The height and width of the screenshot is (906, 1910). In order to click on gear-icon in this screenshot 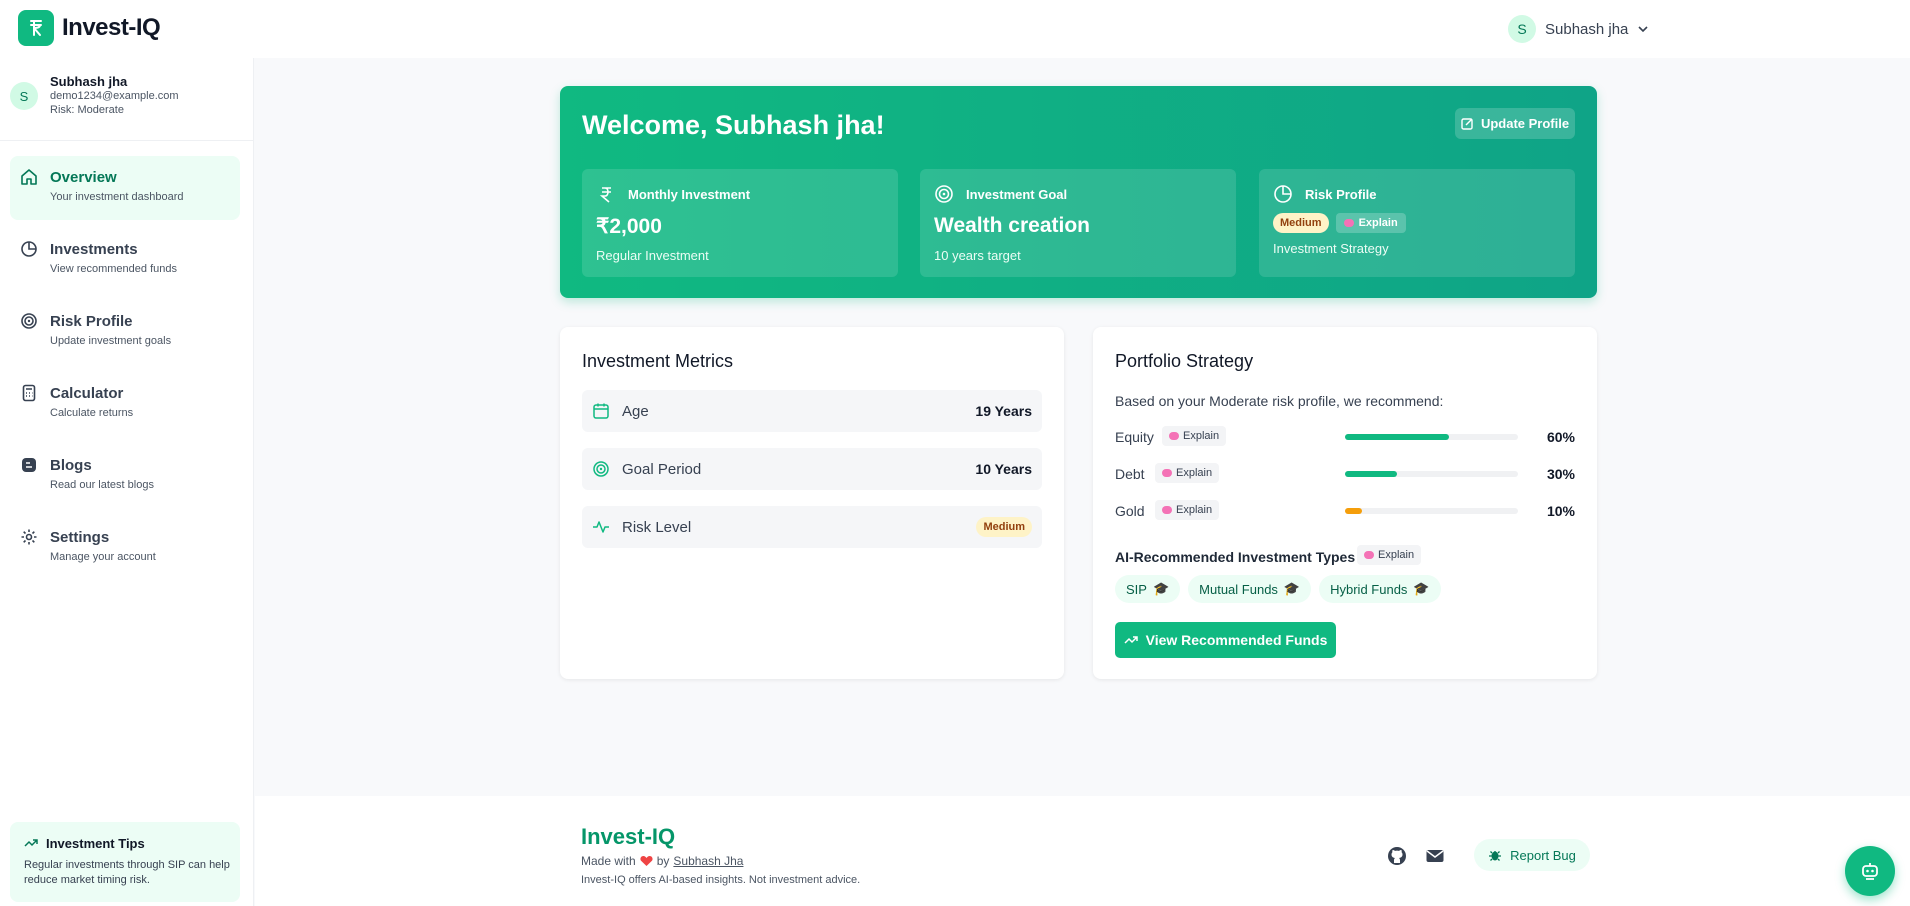, I will do `click(29, 537)`.